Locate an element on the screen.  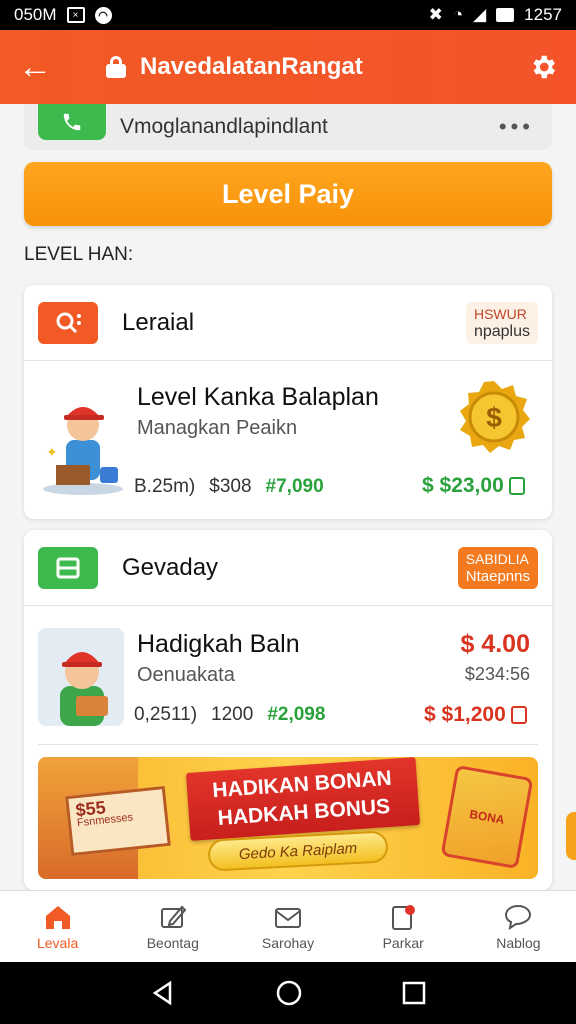
card-title: Gevaday is located at coordinates (170, 567).